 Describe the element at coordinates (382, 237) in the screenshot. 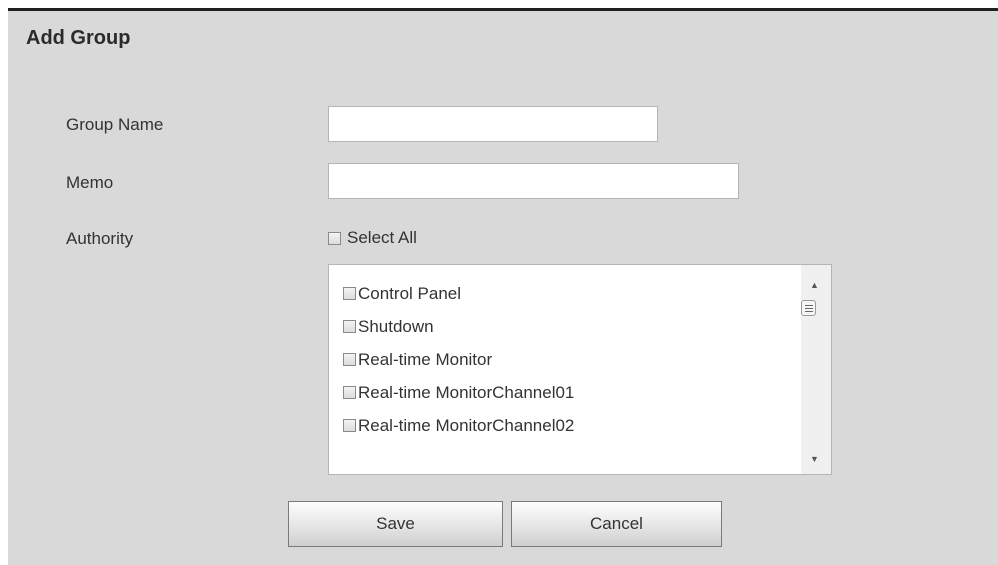

I see `select-all-label: Select All` at that location.